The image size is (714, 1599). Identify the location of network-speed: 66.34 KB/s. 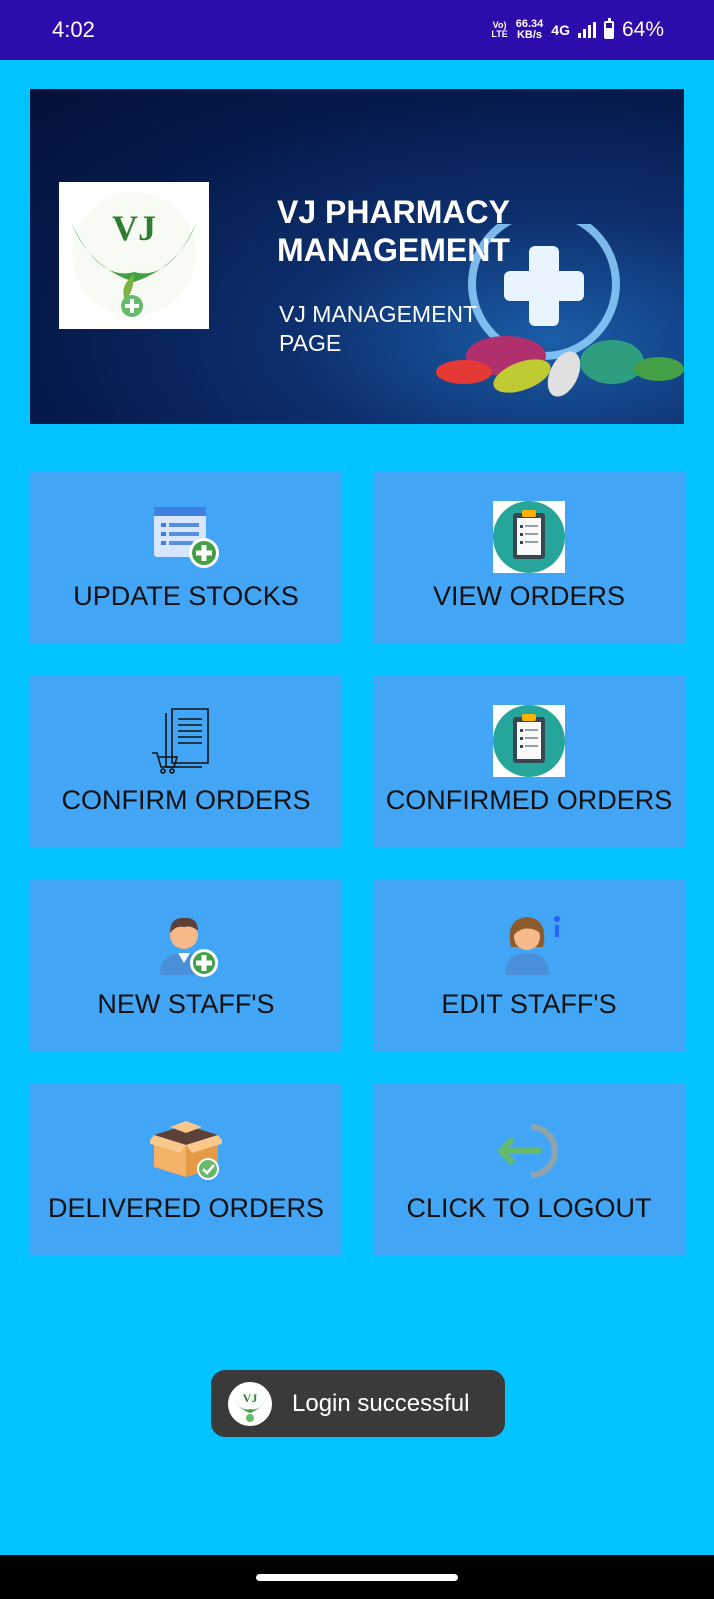
(529, 29).